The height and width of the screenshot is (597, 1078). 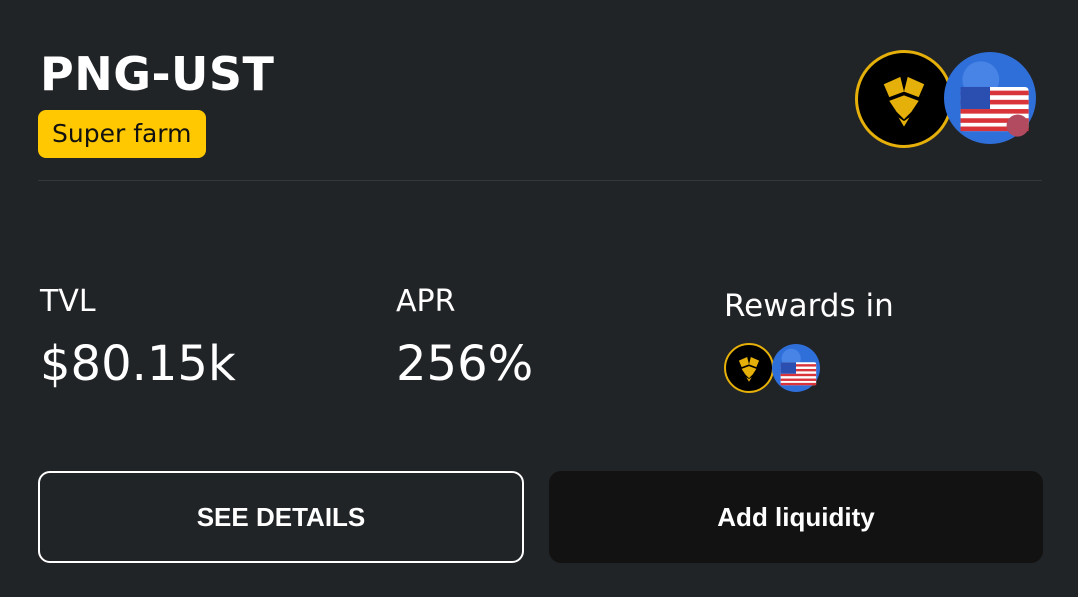 What do you see at coordinates (796, 517) in the screenshot?
I see `add-liquidity-button: Add liquidity` at bounding box center [796, 517].